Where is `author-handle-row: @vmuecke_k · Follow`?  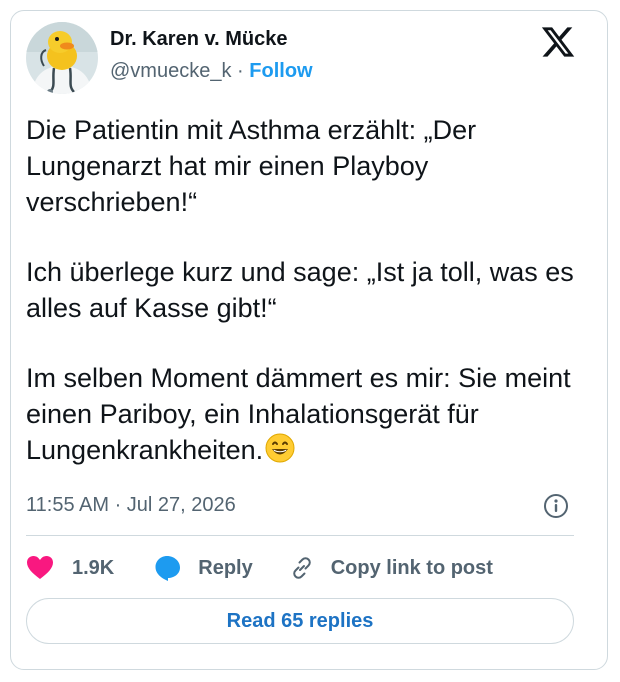 author-handle-row: @vmuecke_k · Follow is located at coordinates (211, 71).